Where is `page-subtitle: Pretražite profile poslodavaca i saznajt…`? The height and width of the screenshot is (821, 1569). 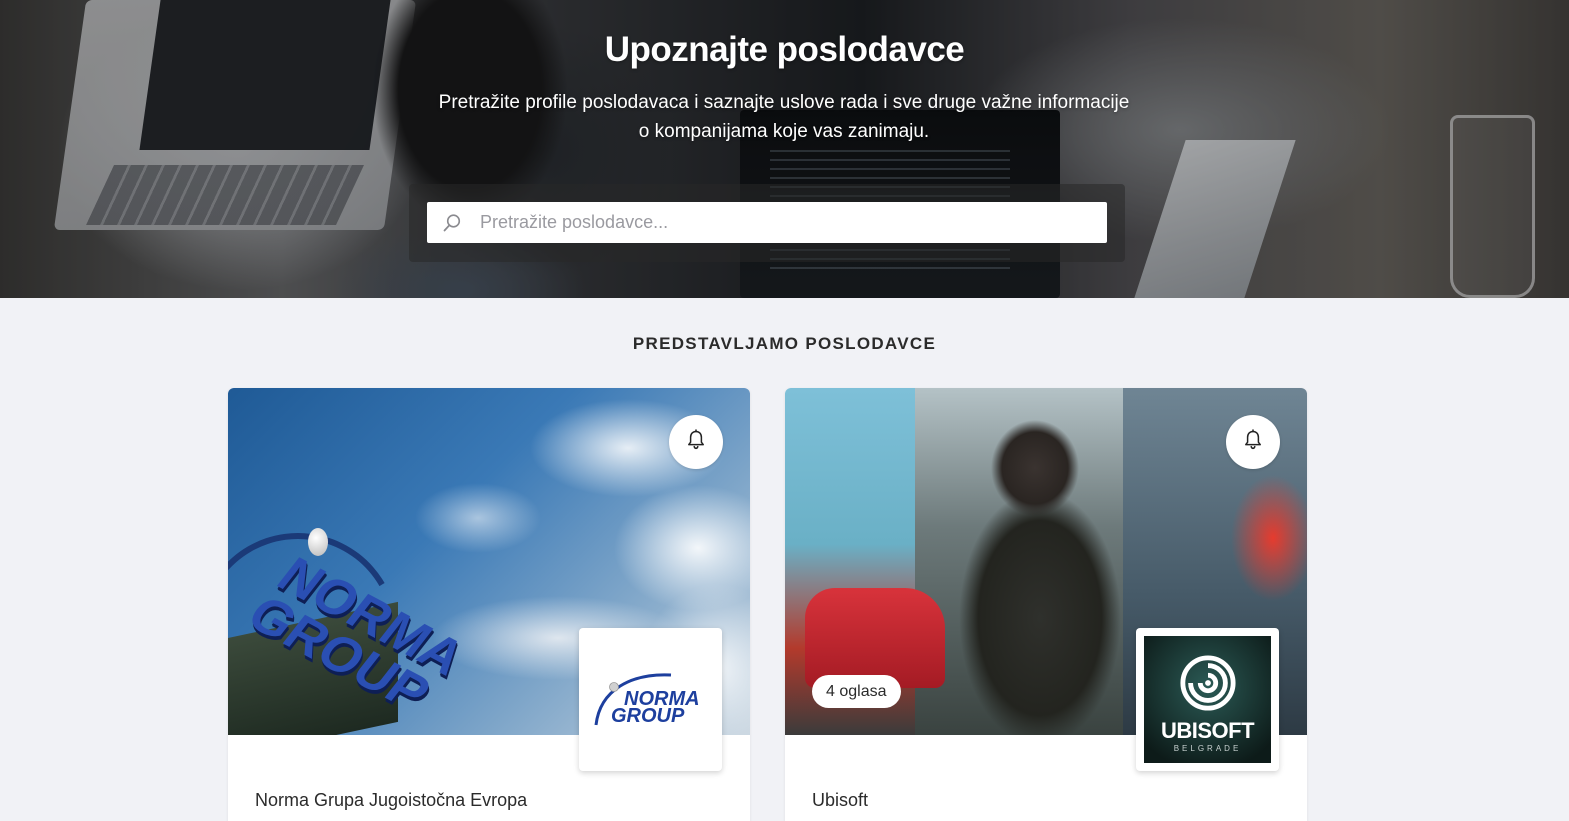 page-subtitle: Pretražite profile poslodavaca i saznajt… is located at coordinates (784, 117).